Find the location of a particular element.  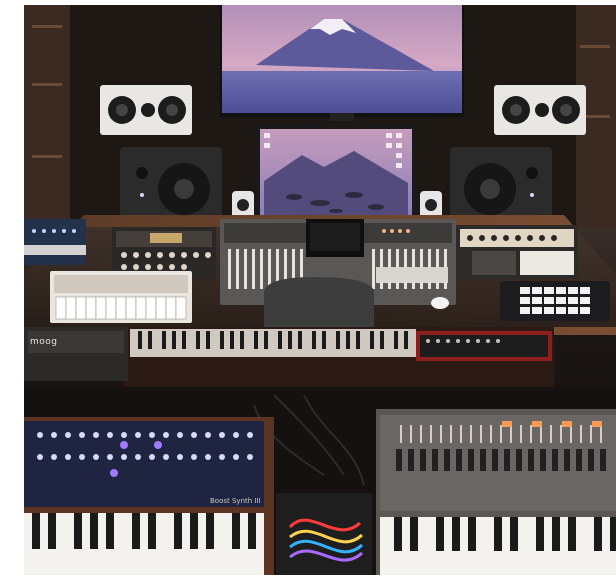

right-rack-synth is located at coordinates (517, 252).